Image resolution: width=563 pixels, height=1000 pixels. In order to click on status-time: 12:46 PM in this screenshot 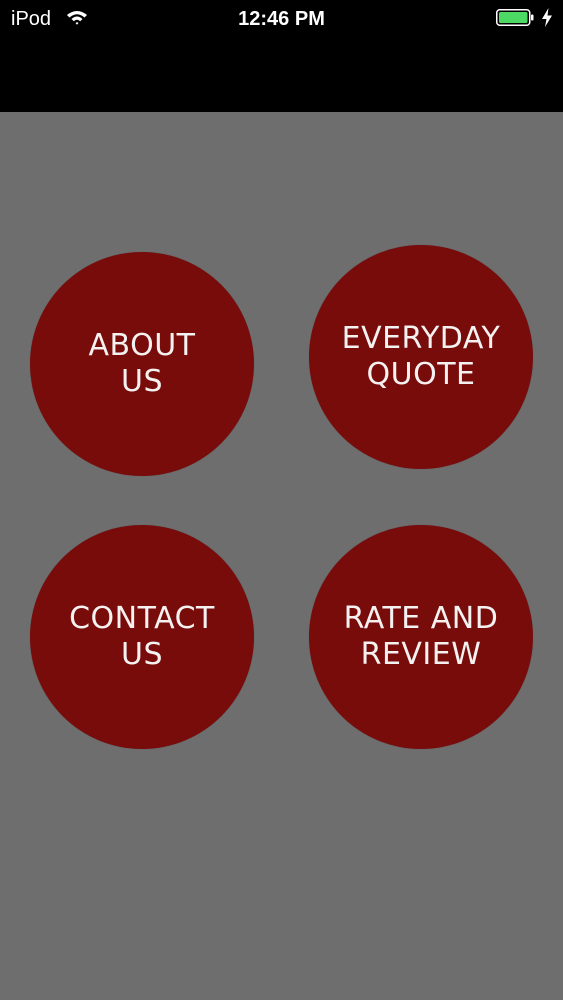, I will do `click(281, 19)`.